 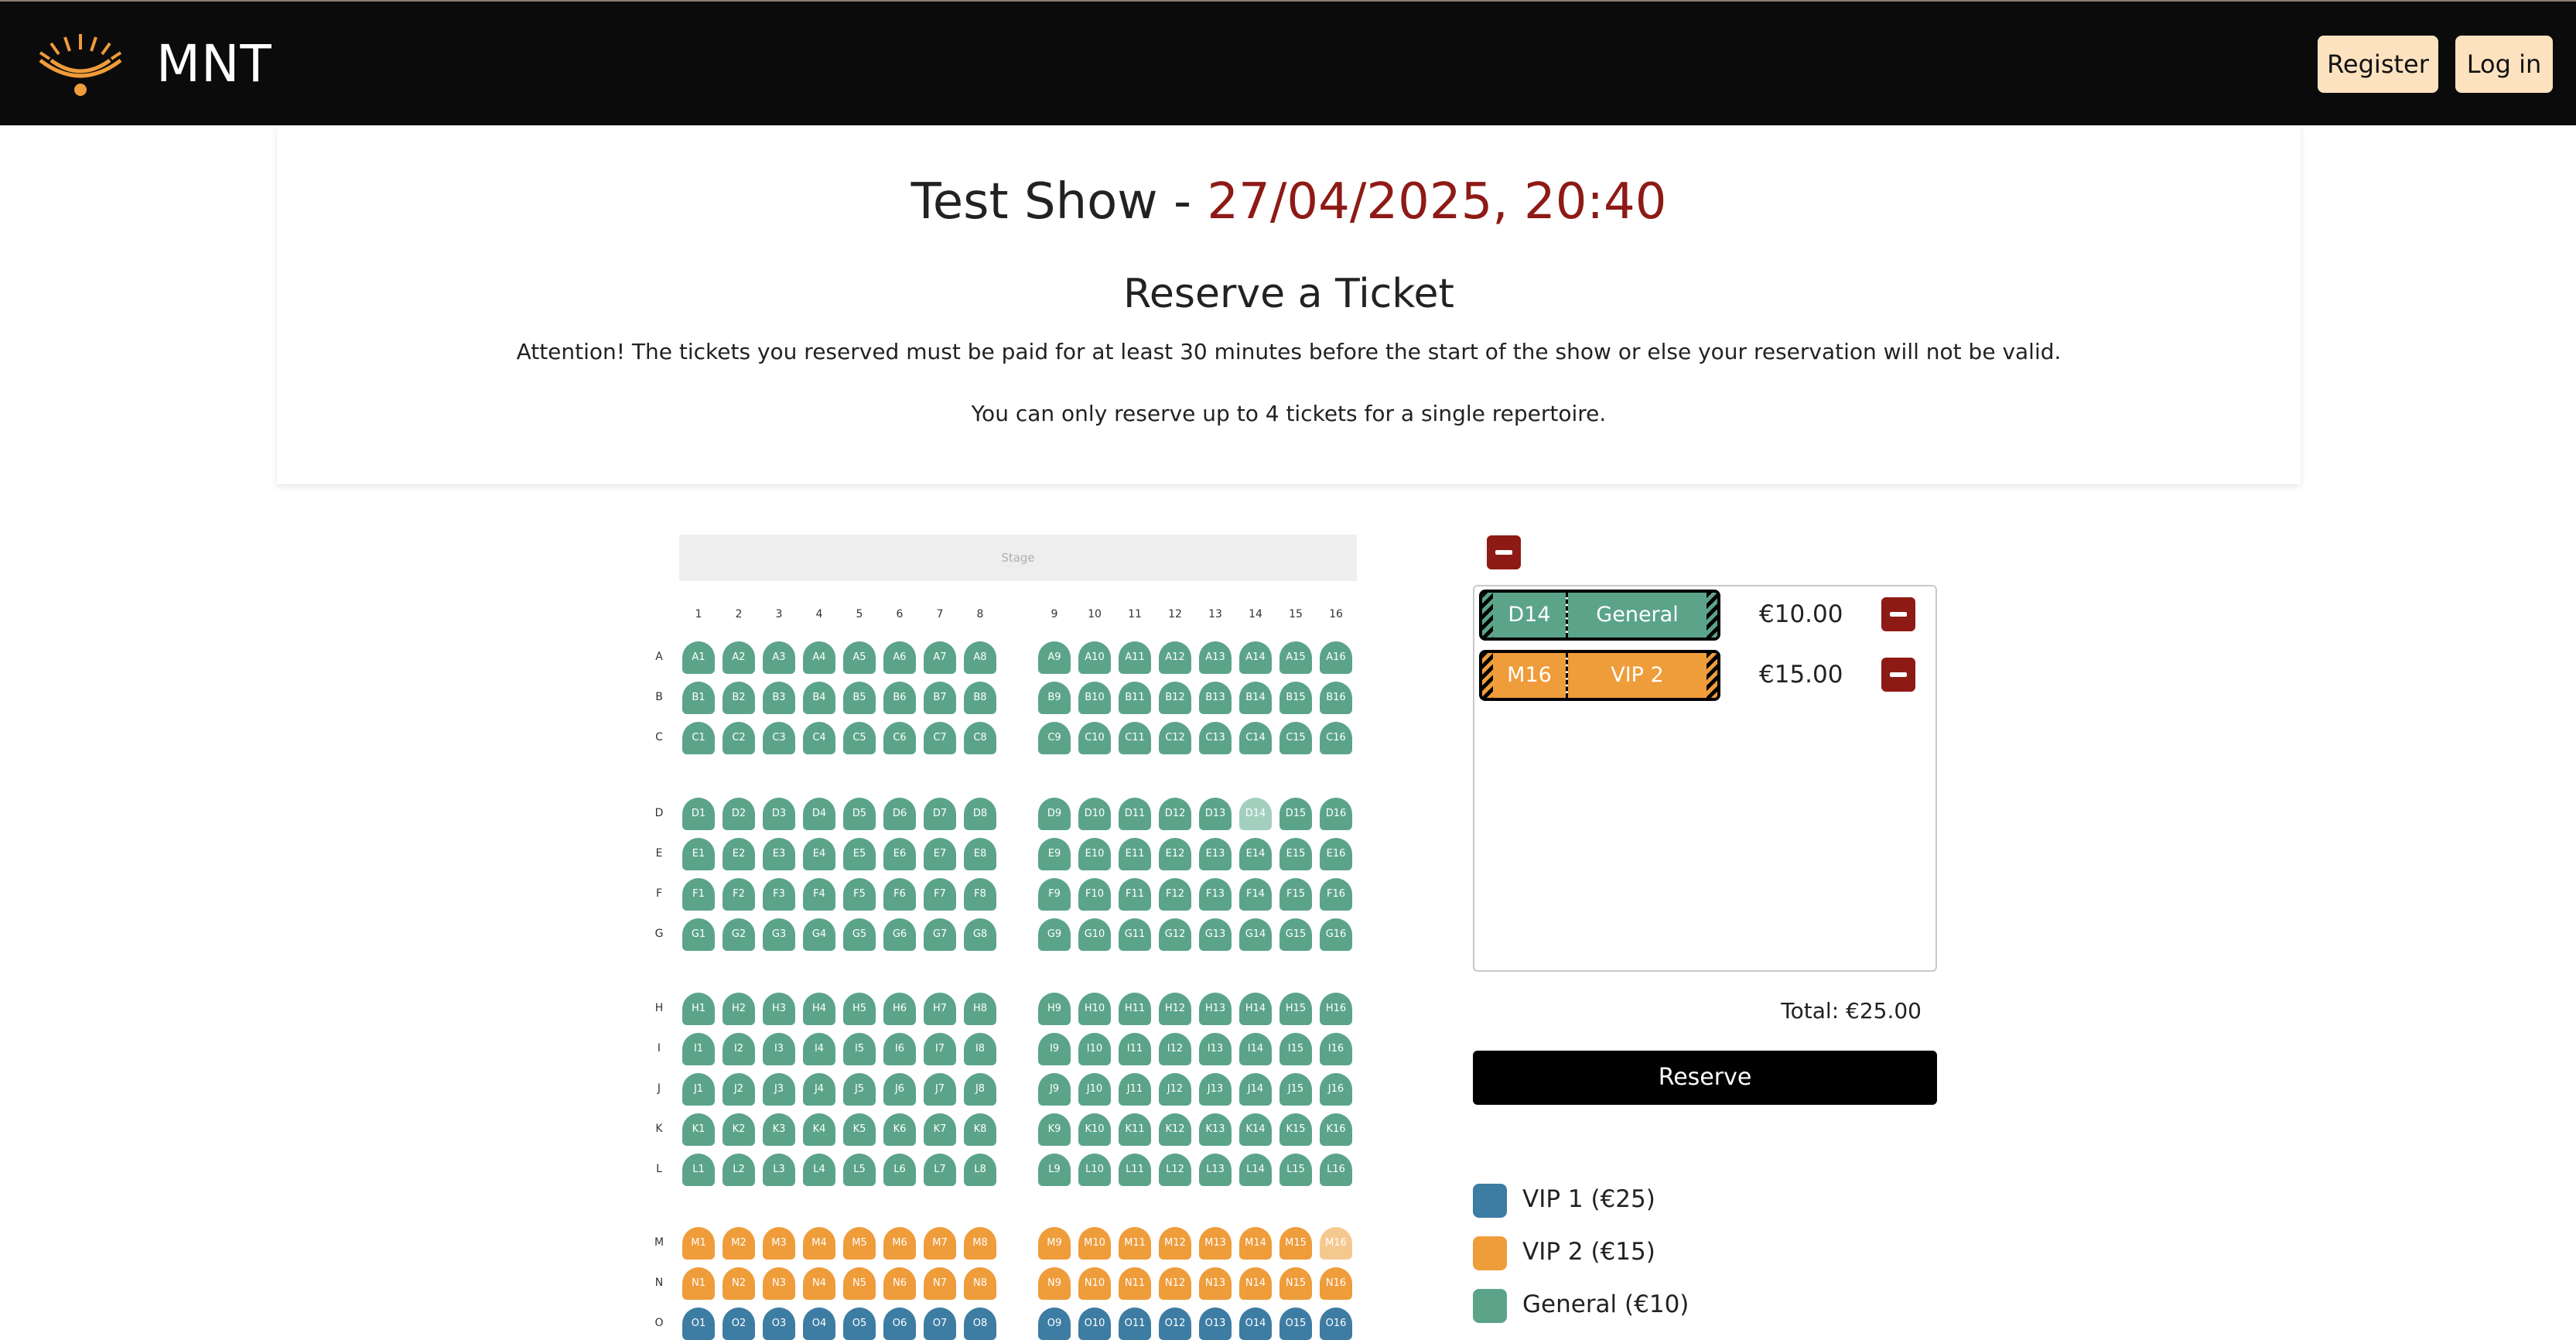 What do you see at coordinates (1295, 1129) in the screenshot?
I see `seat-K15: K15` at bounding box center [1295, 1129].